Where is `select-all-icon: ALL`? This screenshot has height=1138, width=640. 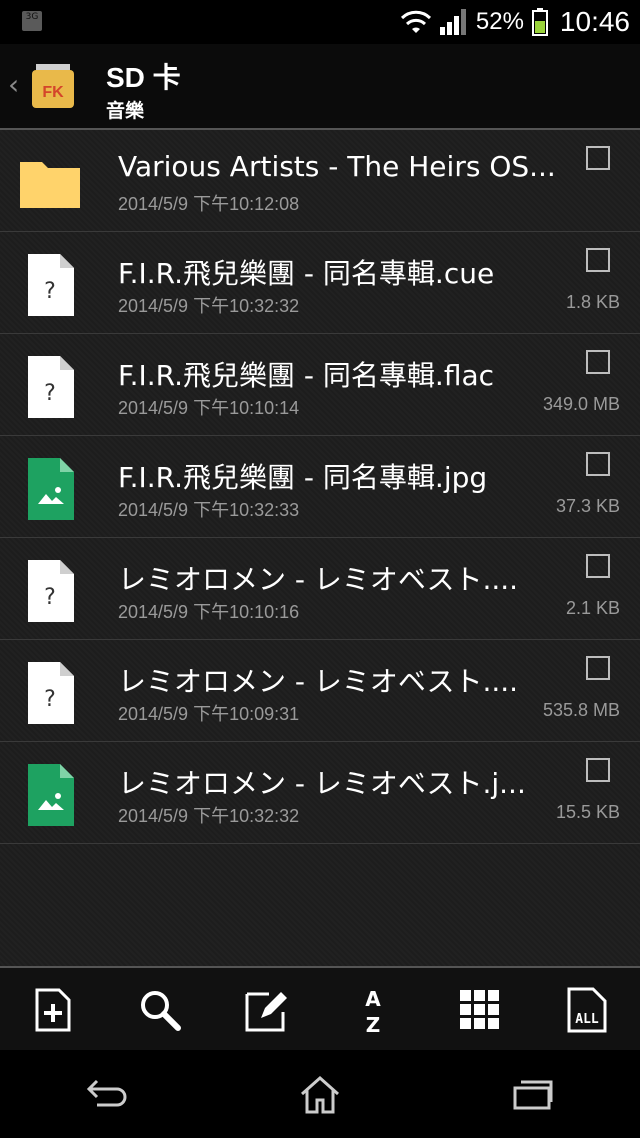 select-all-icon: ALL is located at coordinates (587, 1010).